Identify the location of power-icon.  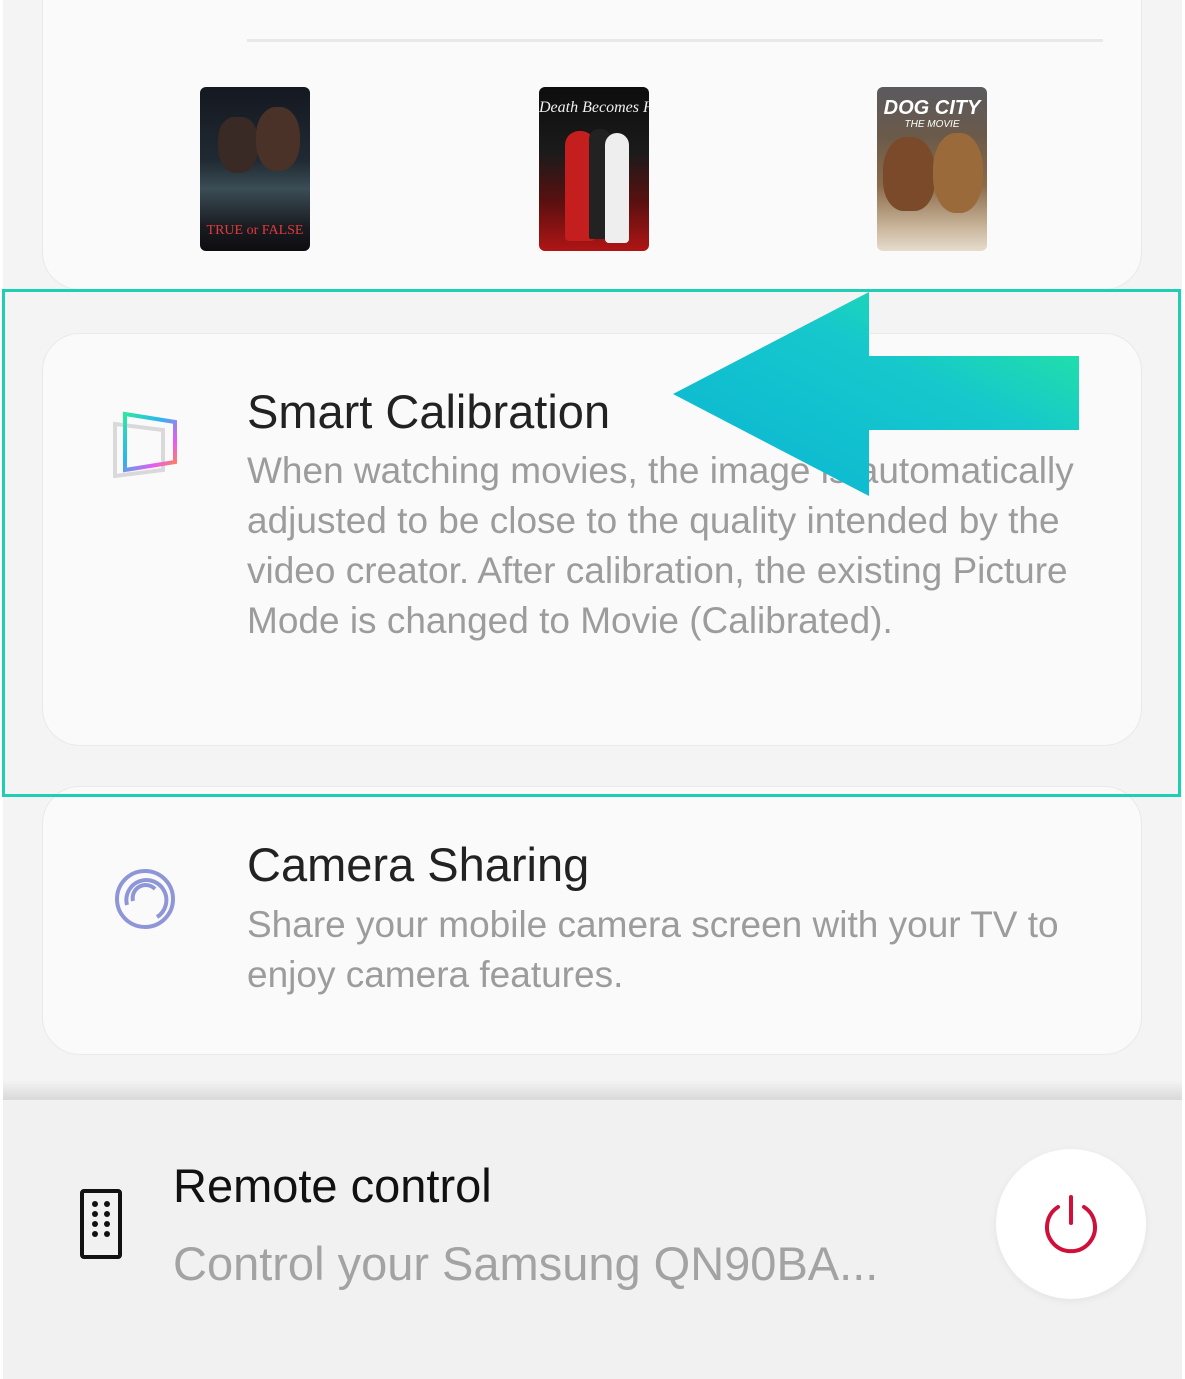
(1071, 1224).